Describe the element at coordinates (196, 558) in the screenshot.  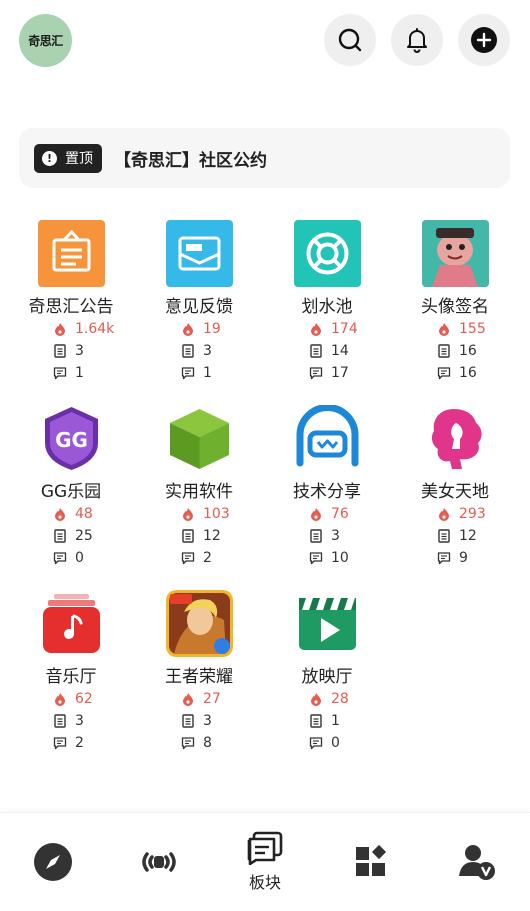
I see `comment-count: 2` at that location.